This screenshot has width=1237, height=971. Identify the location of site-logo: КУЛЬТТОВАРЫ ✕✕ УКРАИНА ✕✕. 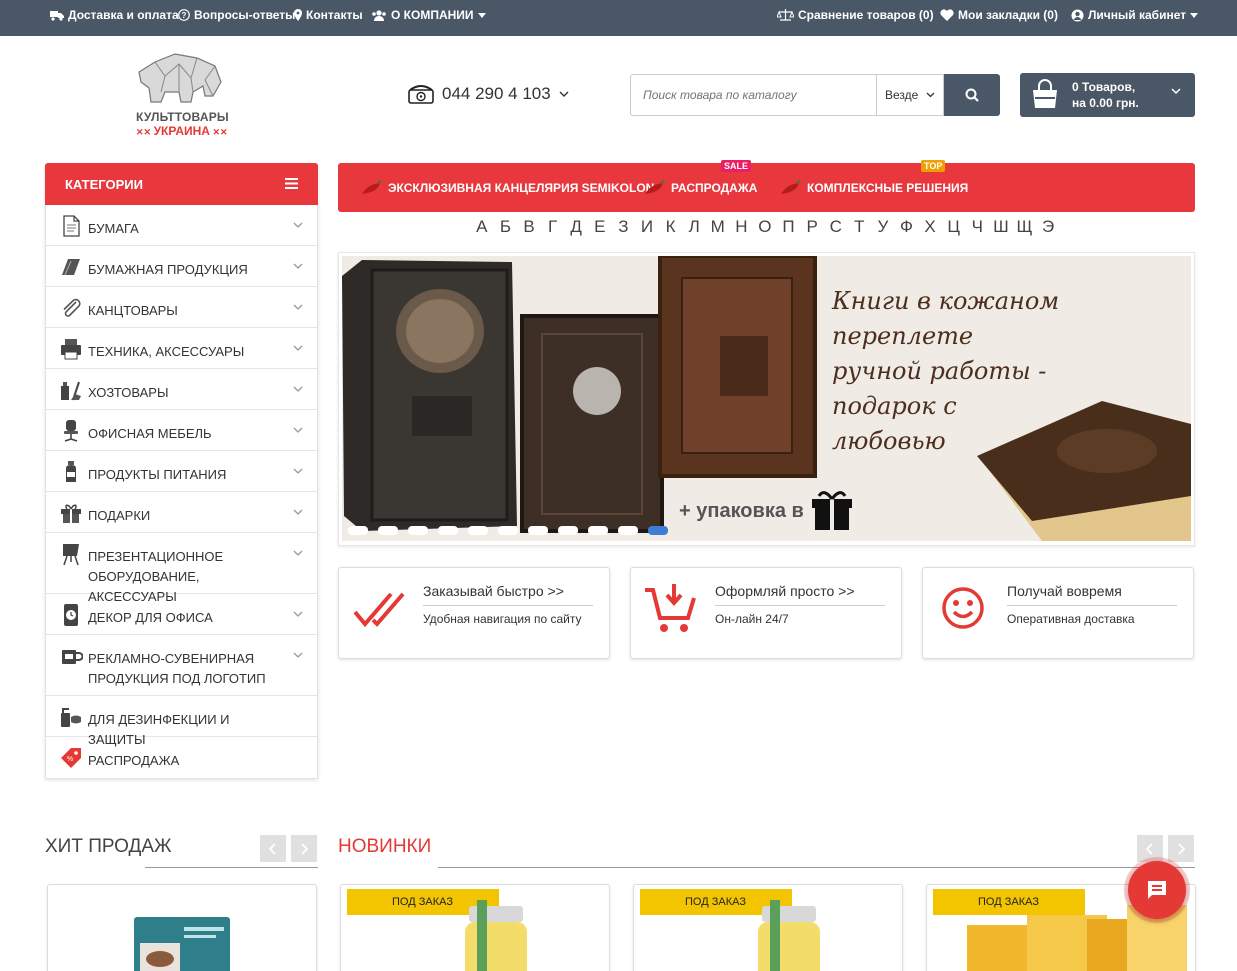
(183, 96).